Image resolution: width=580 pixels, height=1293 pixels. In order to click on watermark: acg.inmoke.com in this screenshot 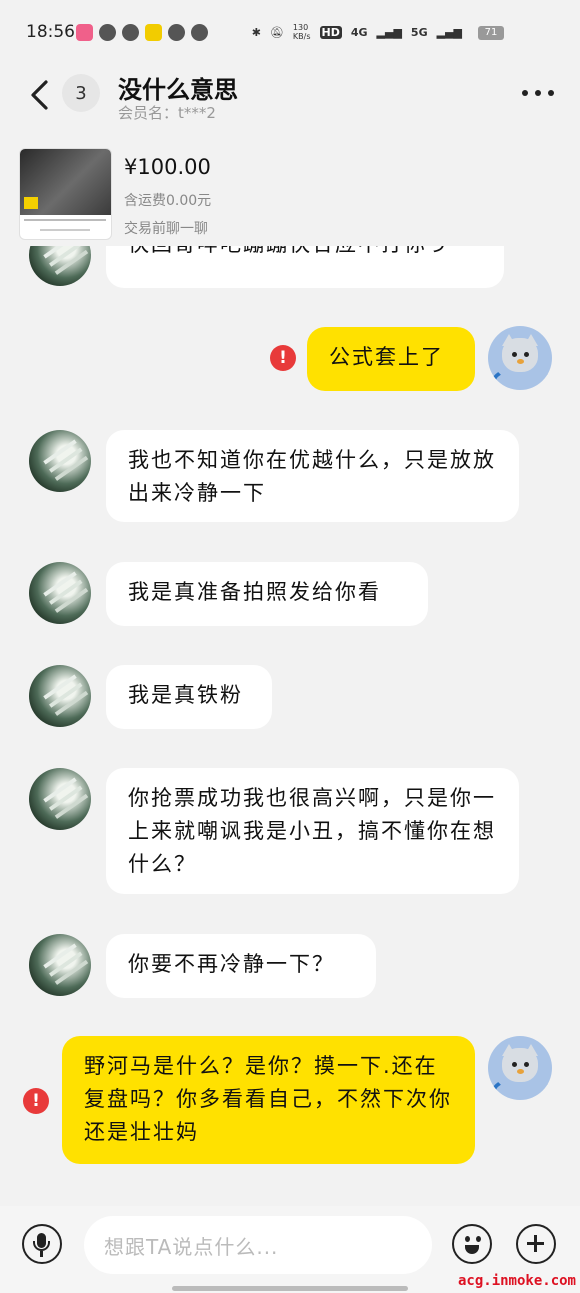, I will do `click(516, 1281)`.